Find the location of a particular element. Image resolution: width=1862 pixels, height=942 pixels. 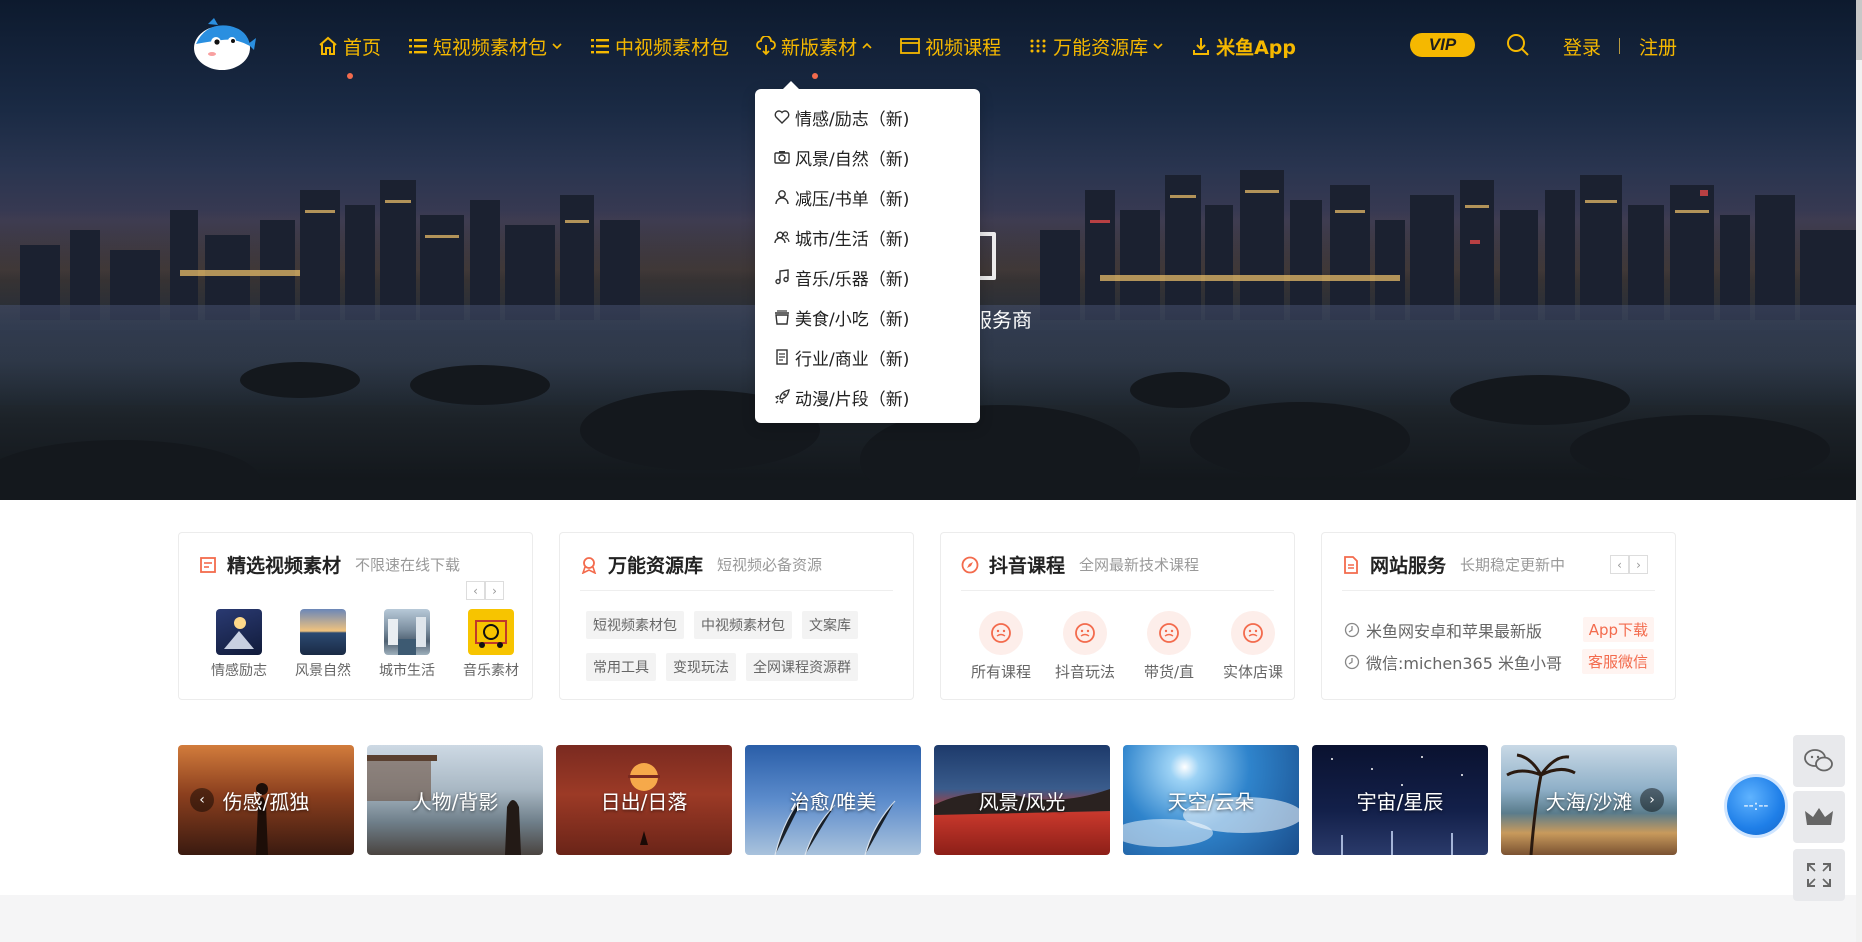

thumb-item: 风景自然 is located at coordinates (323, 644).